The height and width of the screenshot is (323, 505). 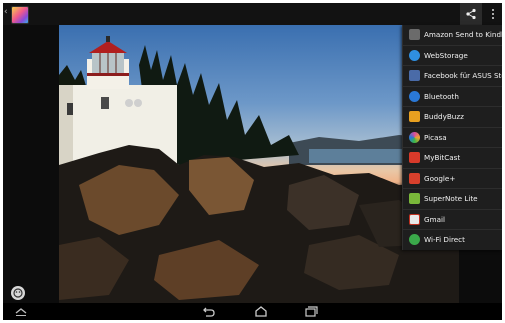 What do you see at coordinates (414, 178) in the screenshot?
I see `googleplus-icon` at bounding box center [414, 178].